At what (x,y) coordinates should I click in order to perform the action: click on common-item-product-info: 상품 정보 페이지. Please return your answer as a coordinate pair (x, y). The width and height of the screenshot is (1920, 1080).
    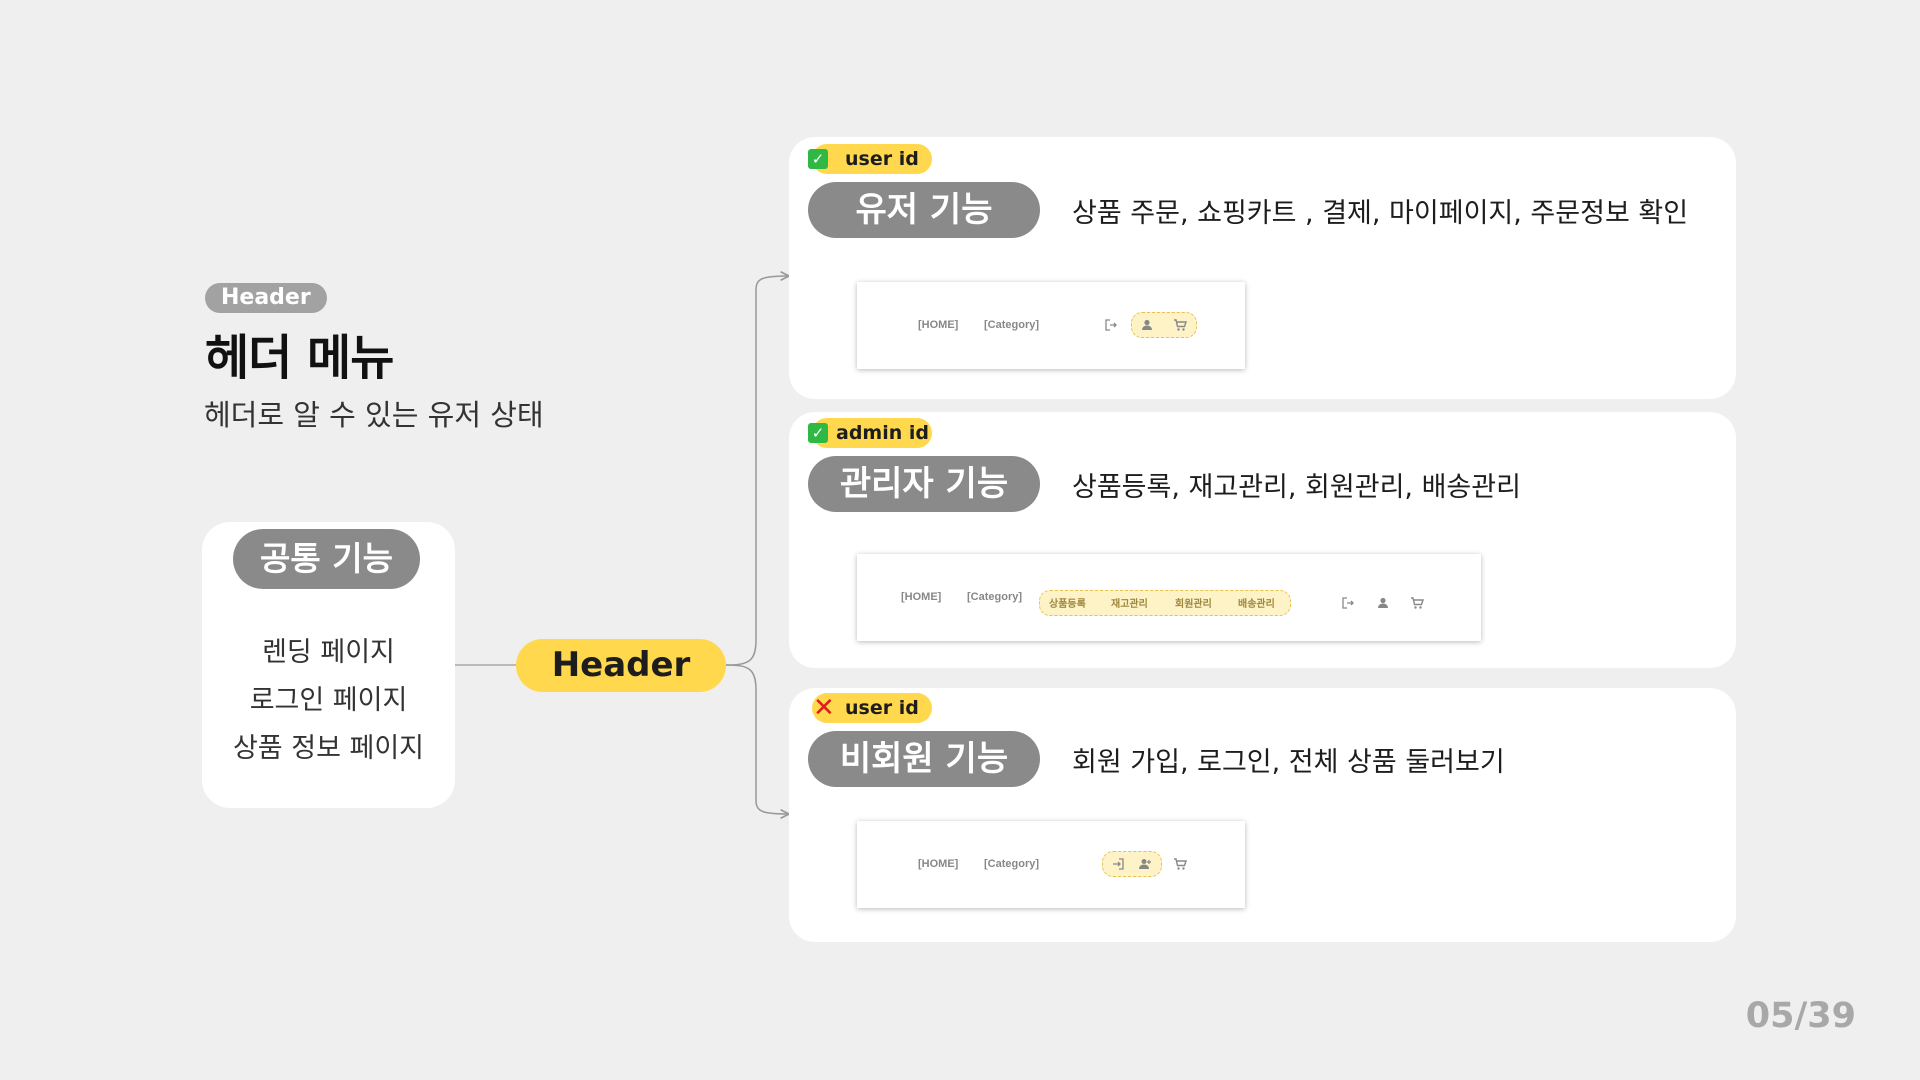
    Looking at the image, I should click on (328, 748).